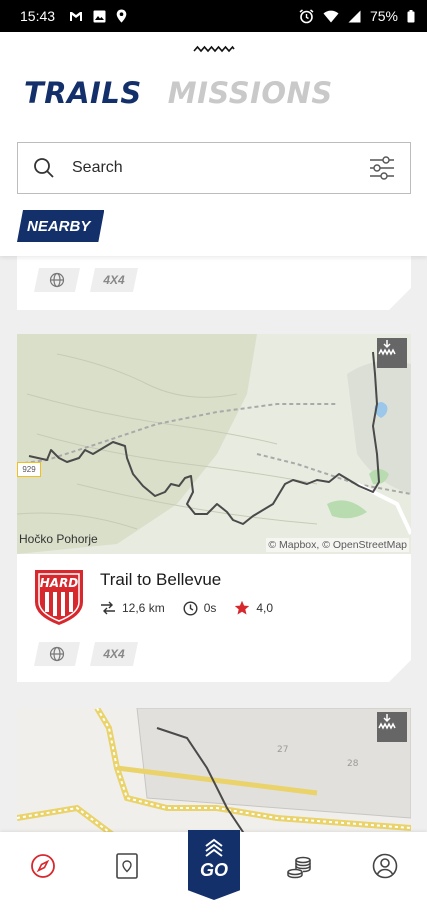 Image resolution: width=427 pixels, height=900 pixels. I want to click on nav-explore, so click(43, 866).